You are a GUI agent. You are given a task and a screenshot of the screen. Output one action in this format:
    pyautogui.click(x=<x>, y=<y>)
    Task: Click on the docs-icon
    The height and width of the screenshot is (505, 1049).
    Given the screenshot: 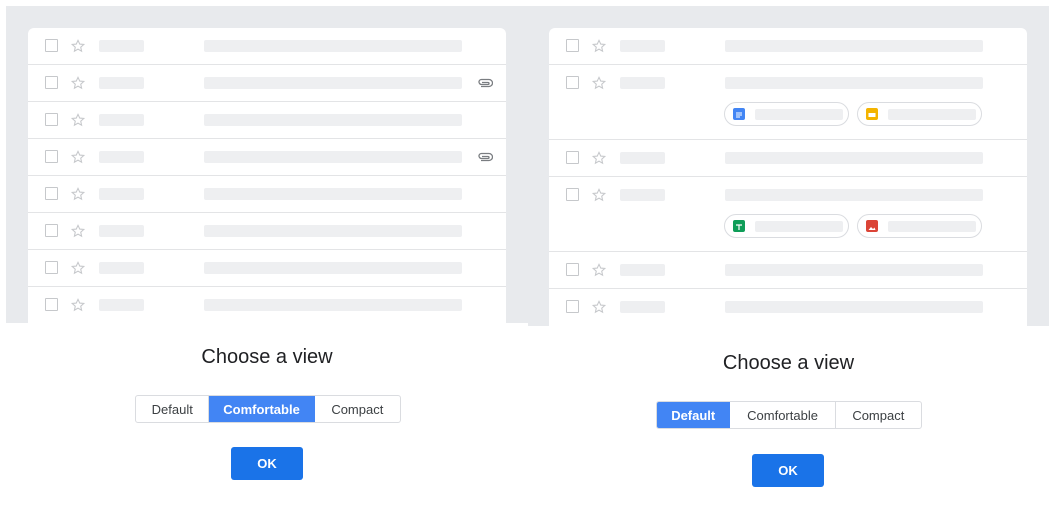 What is the action you would take?
    pyautogui.click(x=739, y=114)
    